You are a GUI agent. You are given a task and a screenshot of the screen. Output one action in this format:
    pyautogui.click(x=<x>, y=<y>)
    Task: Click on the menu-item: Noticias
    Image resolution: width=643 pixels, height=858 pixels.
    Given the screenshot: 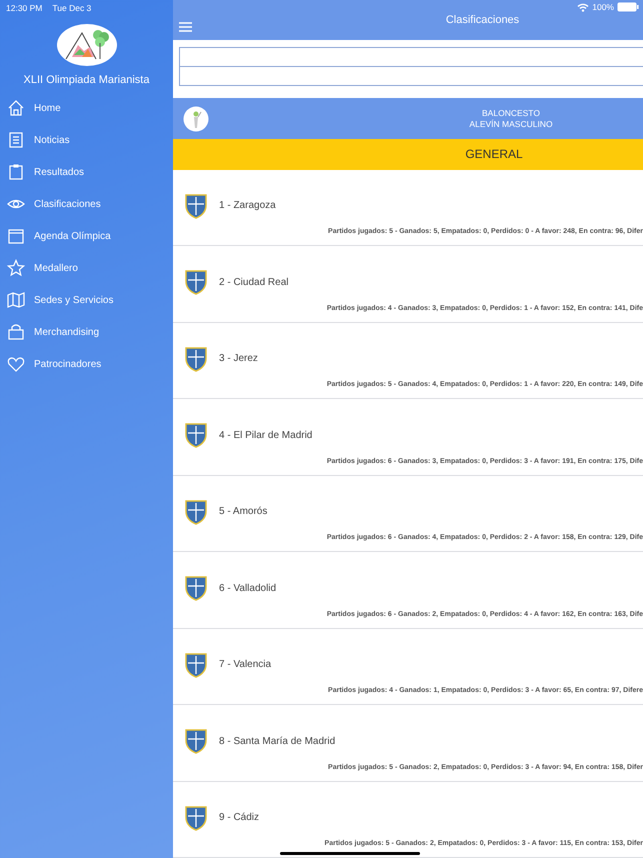 What is the action you would take?
    pyautogui.click(x=86, y=140)
    